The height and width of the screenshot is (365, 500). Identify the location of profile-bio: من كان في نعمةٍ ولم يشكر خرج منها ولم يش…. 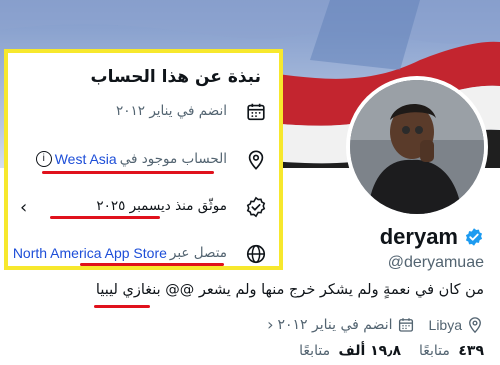
(290, 290).